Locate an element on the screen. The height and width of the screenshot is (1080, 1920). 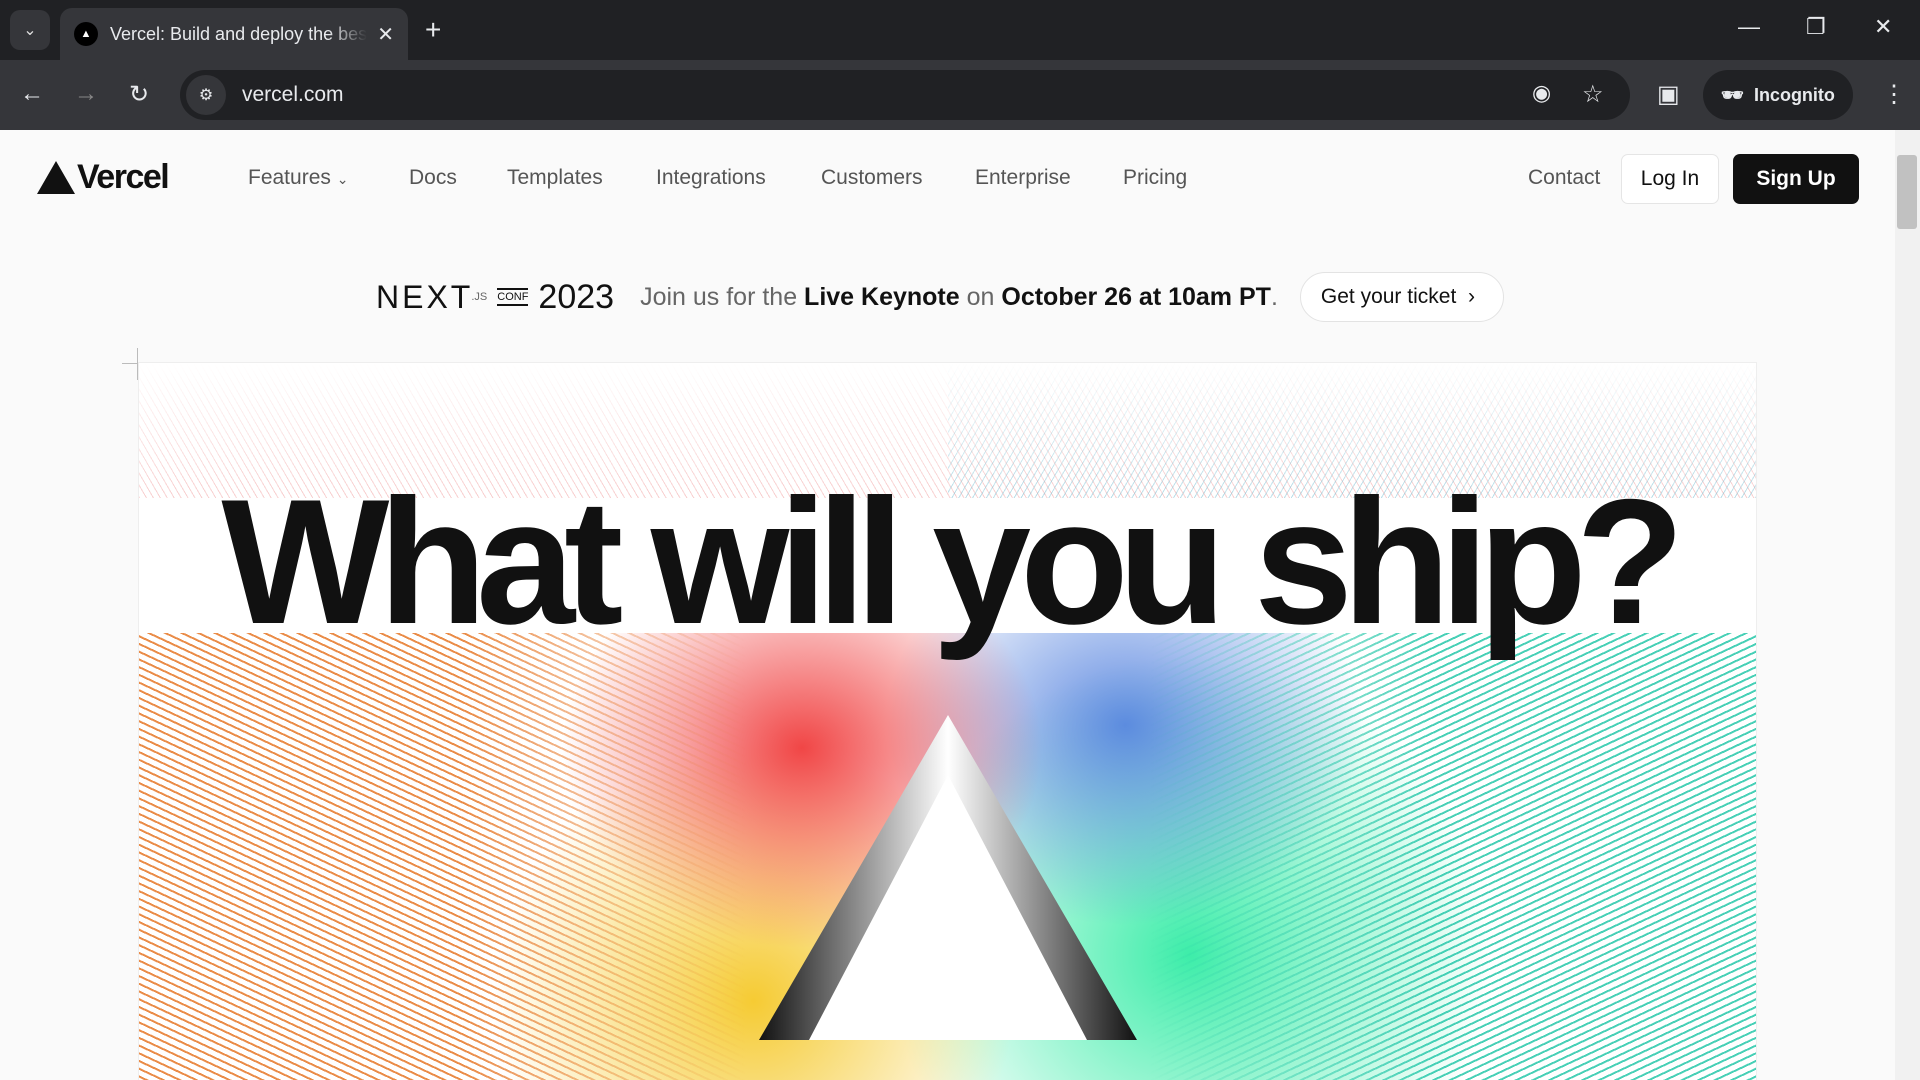
new-tab-button: + is located at coordinates (433, 30).